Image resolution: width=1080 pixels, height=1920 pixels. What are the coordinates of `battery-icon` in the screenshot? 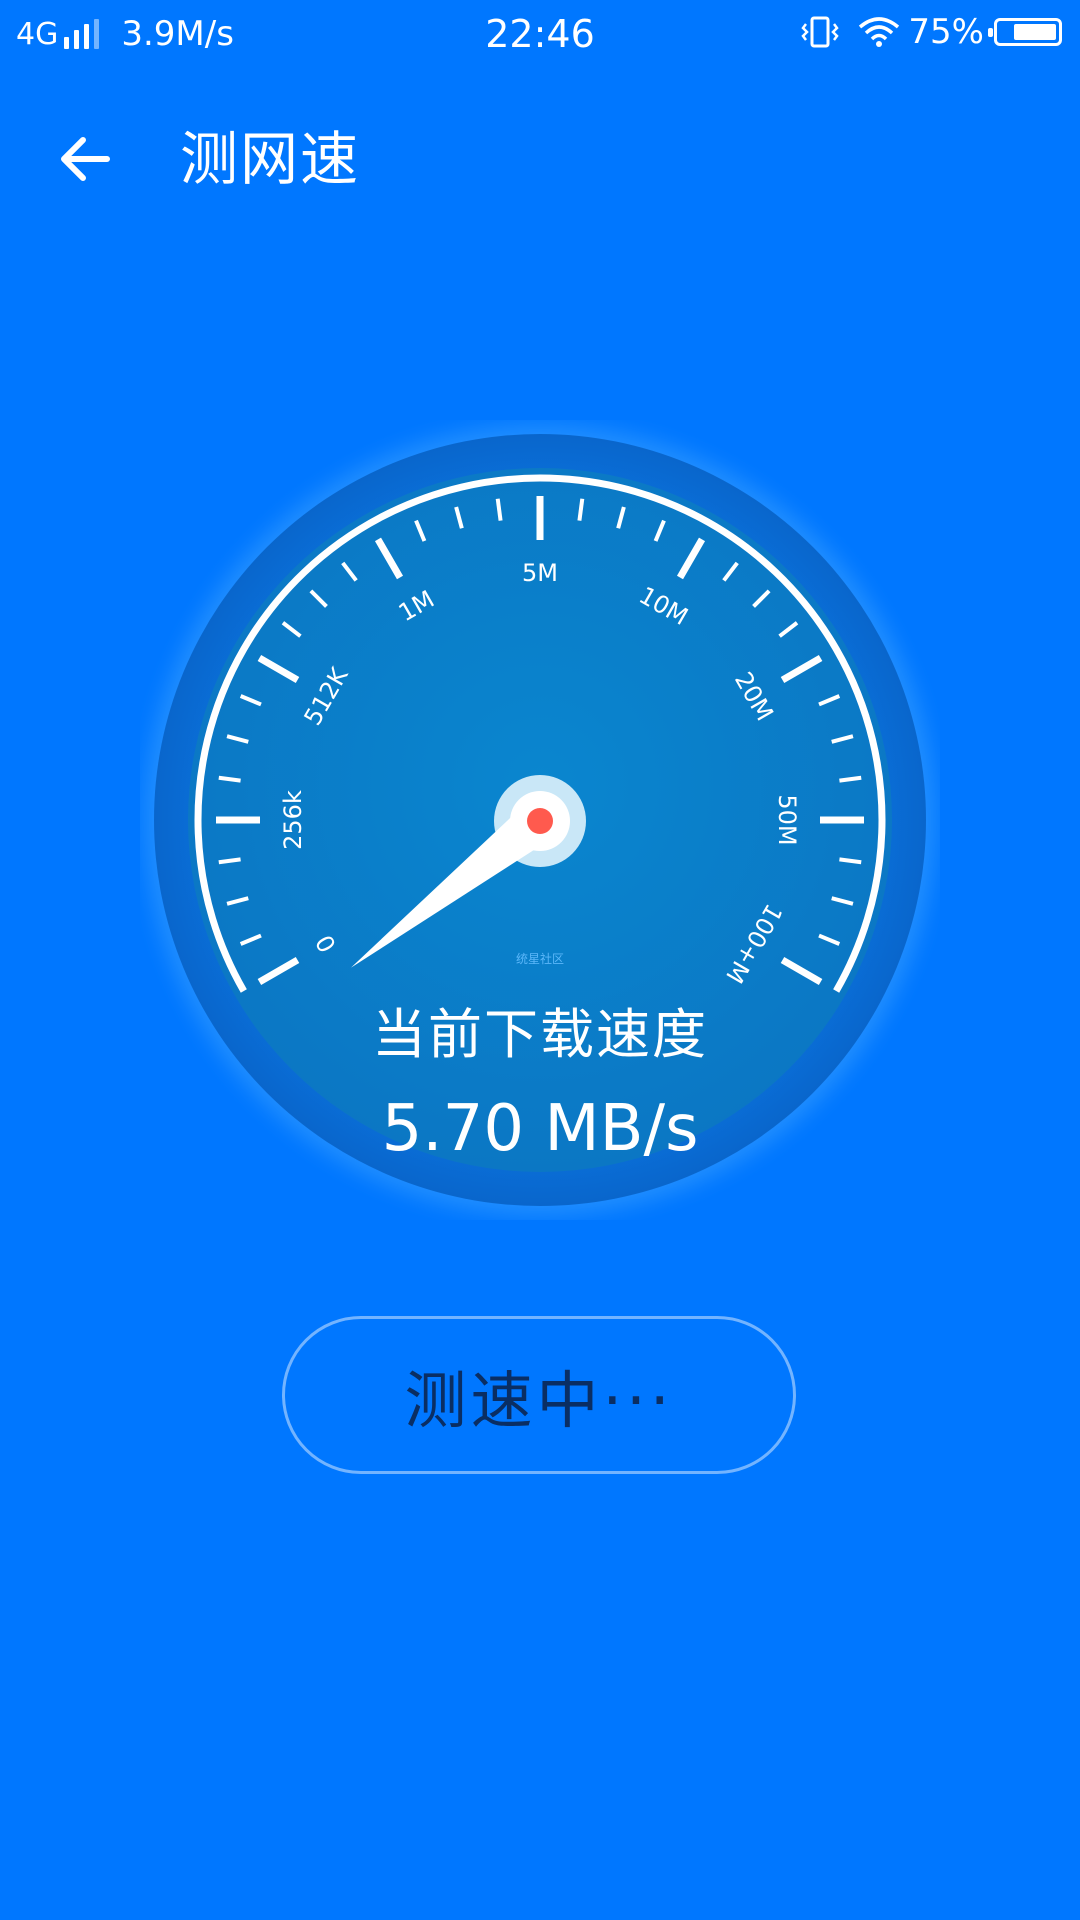 It's located at (1025, 32).